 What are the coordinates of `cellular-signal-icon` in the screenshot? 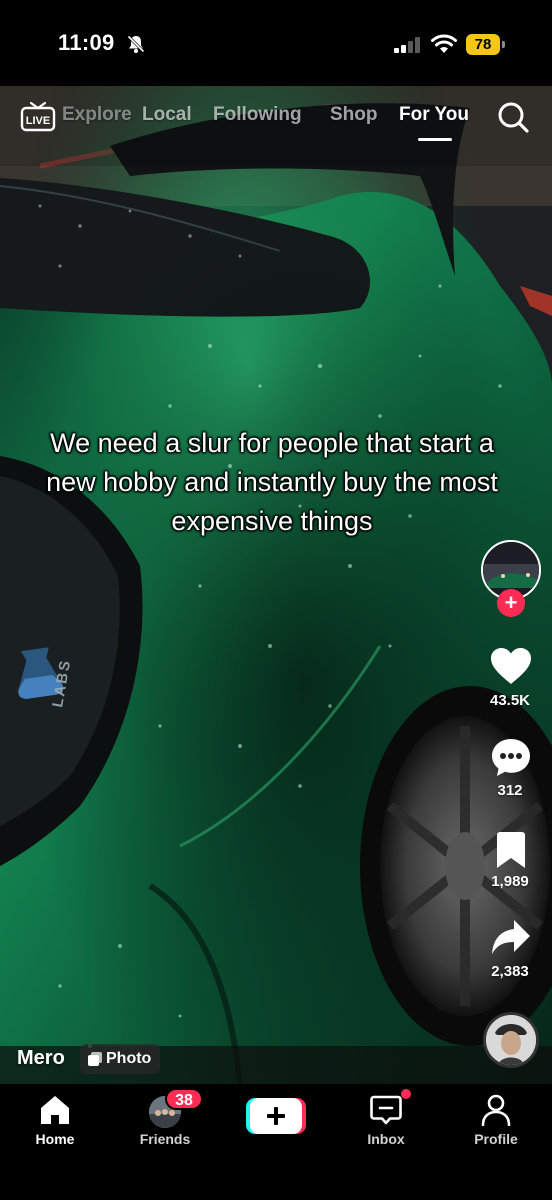 It's located at (407, 45).